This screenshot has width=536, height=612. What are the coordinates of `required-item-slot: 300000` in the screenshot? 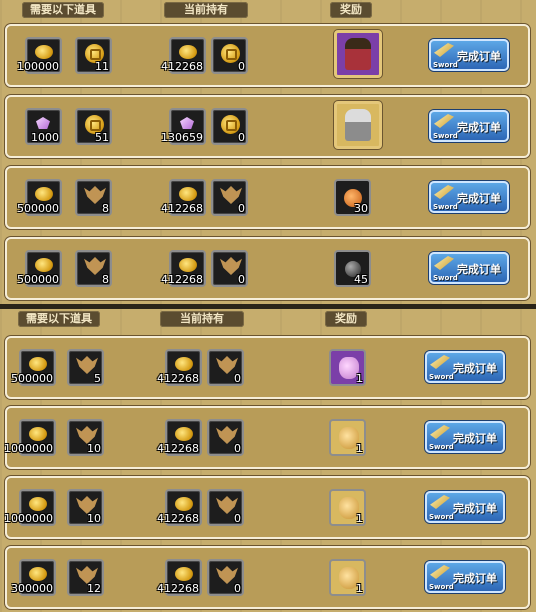 It's located at (33, 577).